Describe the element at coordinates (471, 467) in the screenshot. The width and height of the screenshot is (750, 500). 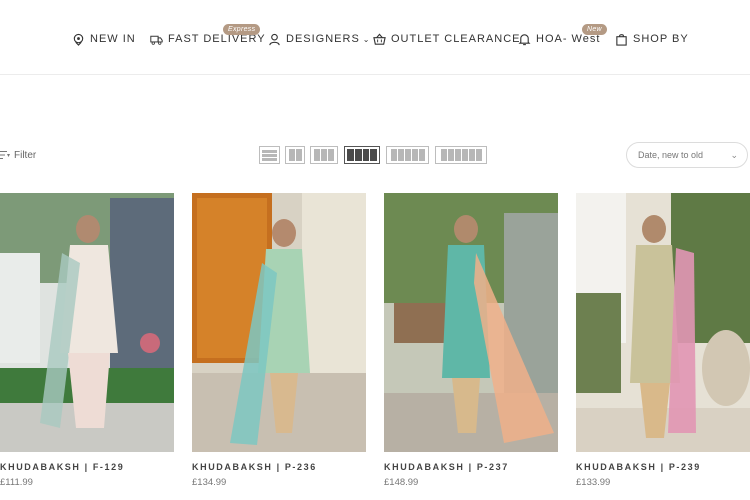
I see `product-name: KHUDABAKSH | P-237` at that location.